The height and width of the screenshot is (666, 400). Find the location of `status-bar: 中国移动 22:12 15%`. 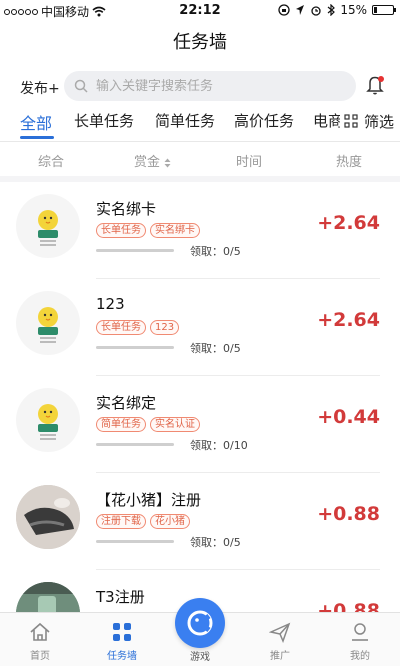

status-bar: 中国移动 22:12 15% is located at coordinates (200, 10).